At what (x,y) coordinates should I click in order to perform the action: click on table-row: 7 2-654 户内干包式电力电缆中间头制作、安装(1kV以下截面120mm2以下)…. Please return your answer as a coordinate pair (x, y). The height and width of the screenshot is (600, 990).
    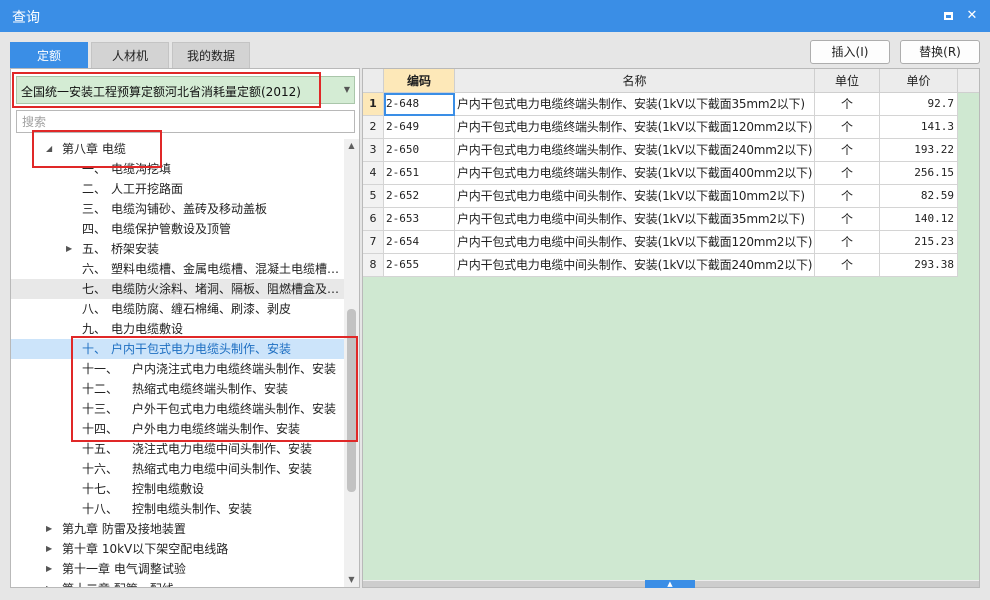
    Looking at the image, I should click on (660, 242).